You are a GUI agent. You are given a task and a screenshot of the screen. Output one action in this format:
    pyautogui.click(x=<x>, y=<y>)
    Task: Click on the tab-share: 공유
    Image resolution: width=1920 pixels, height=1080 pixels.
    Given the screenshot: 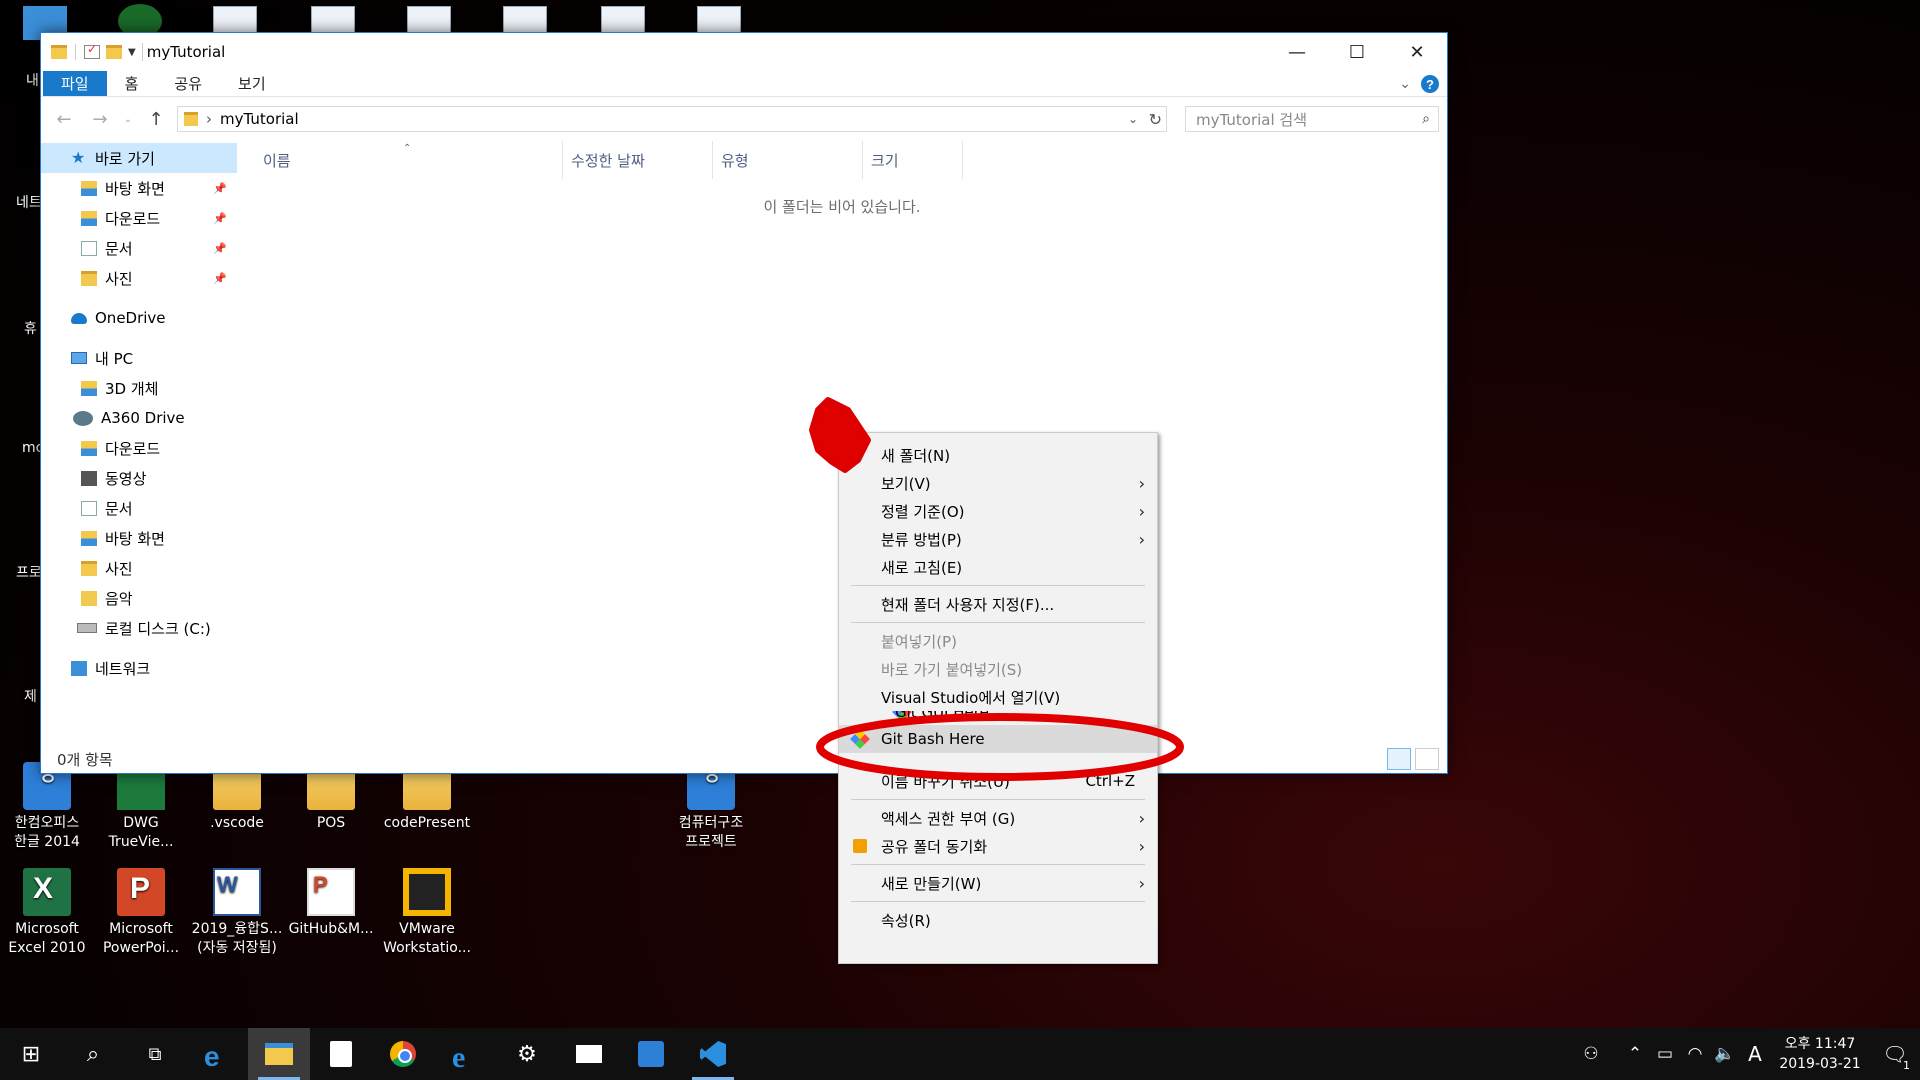 What is the action you would take?
    pyautogui.click(x=188, y=83)
    